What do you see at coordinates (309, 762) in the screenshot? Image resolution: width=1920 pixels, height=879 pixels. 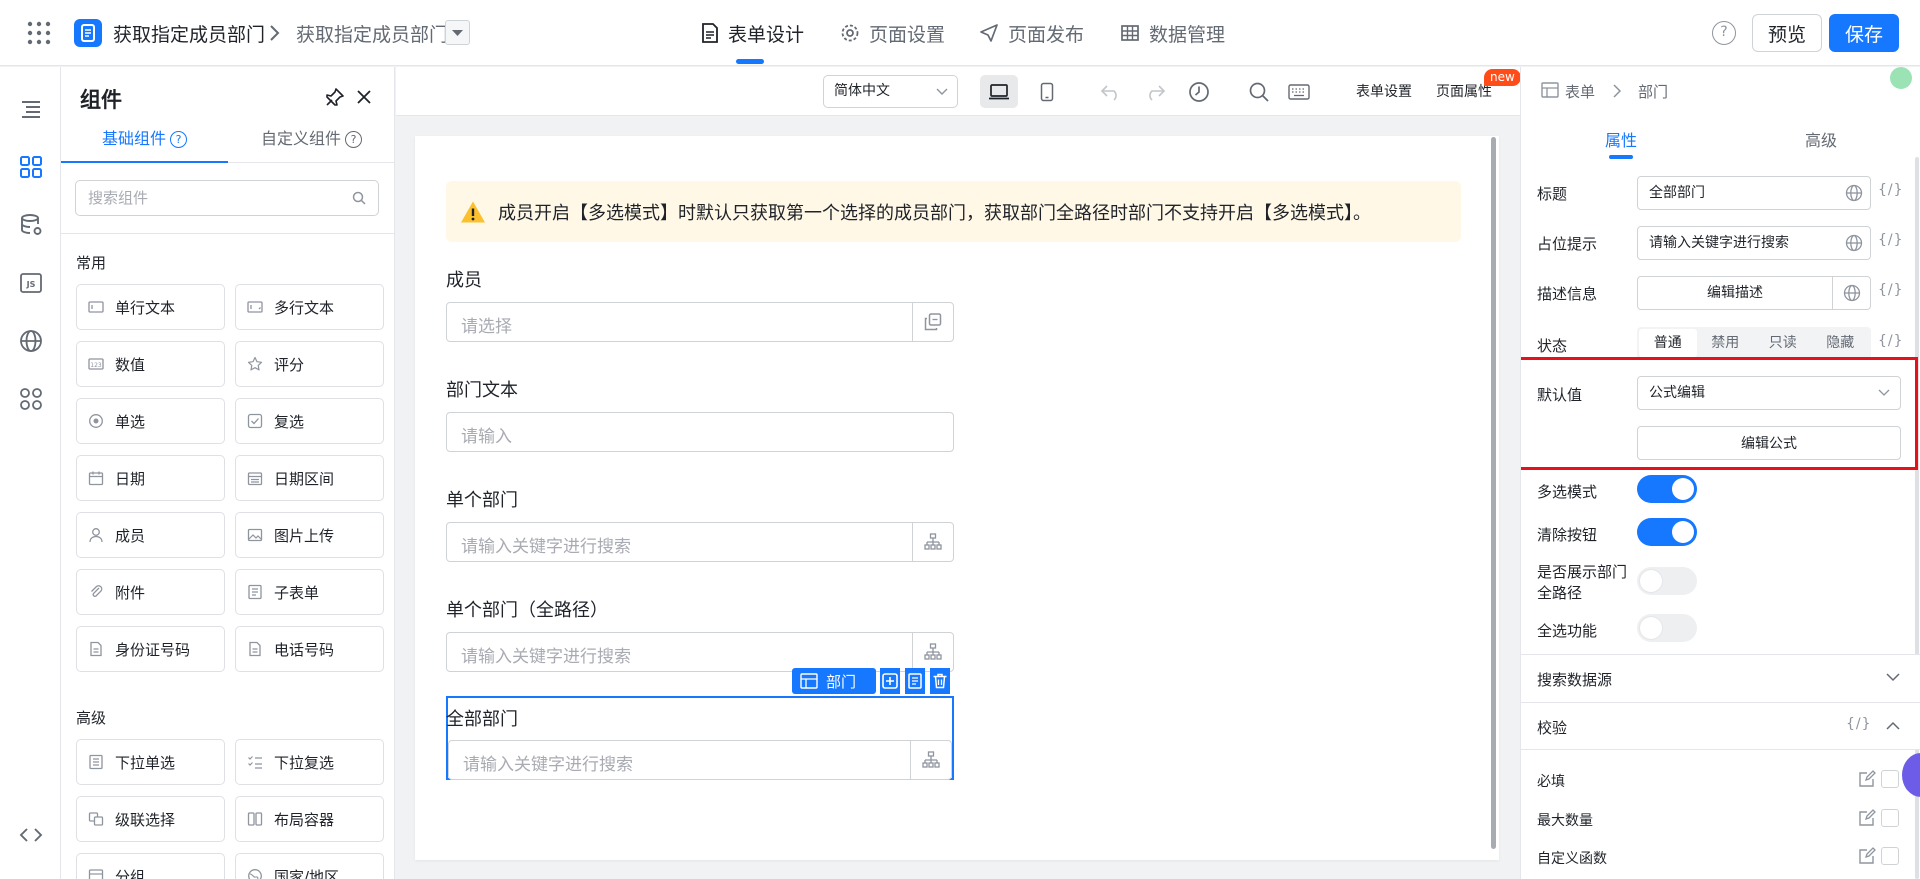 I see `component-dropdown-multi: 下拉复选` at bounding box center [309, 762].